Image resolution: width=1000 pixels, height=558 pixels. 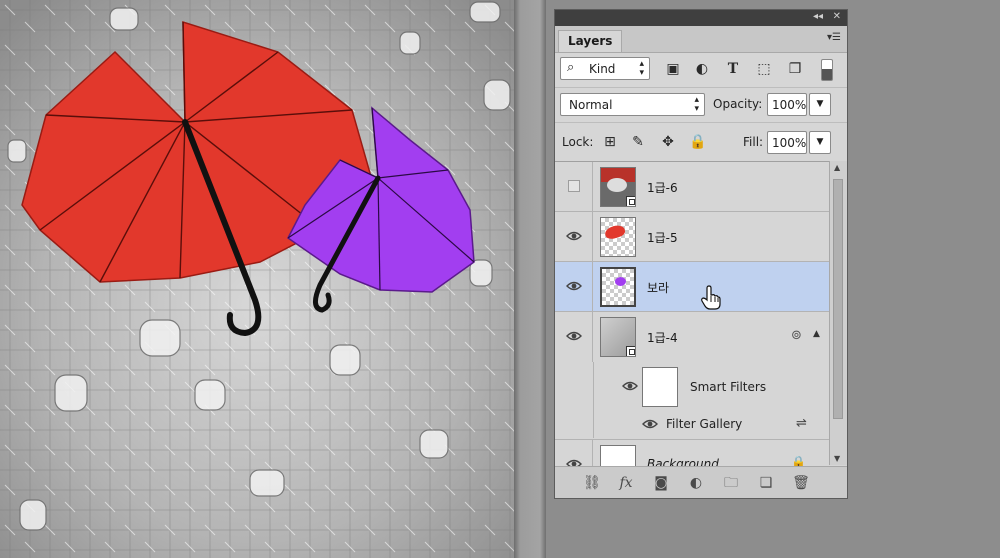 I want to click on lock-row: Lock: ⊞ ✎ ✥ 🔒 Fill: 100% ▼, so click(x=701, y=141).